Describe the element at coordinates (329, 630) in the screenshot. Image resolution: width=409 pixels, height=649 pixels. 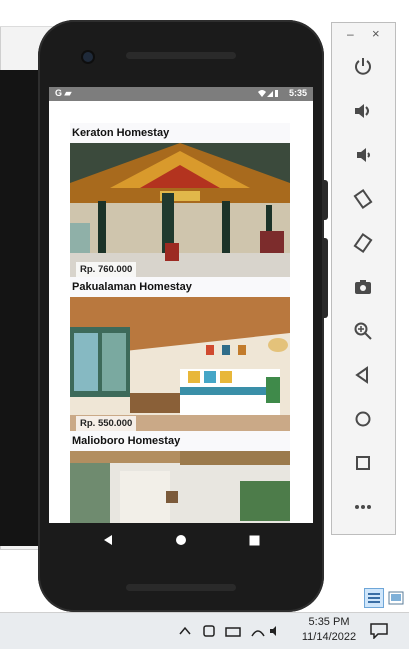
I see `taskbar-clock: 5:35 PM 11/14/2022` at that location.